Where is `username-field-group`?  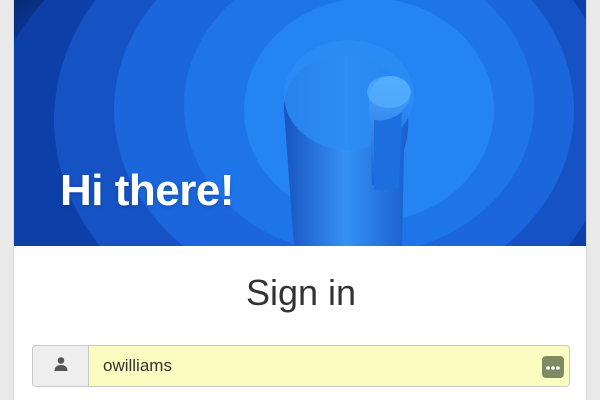 username-field-group is located at coordinates (301, 366).